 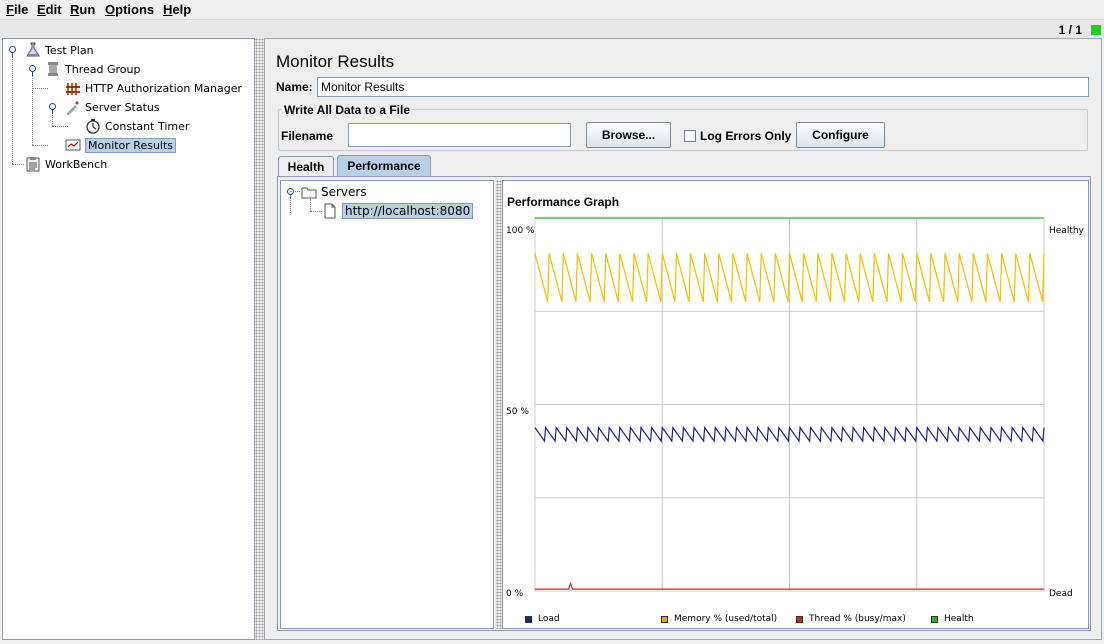 What do you see at coordinates (799, 619) in the screenshot?
I see `legend-swatch-thread` at bounding box center [799, 619].